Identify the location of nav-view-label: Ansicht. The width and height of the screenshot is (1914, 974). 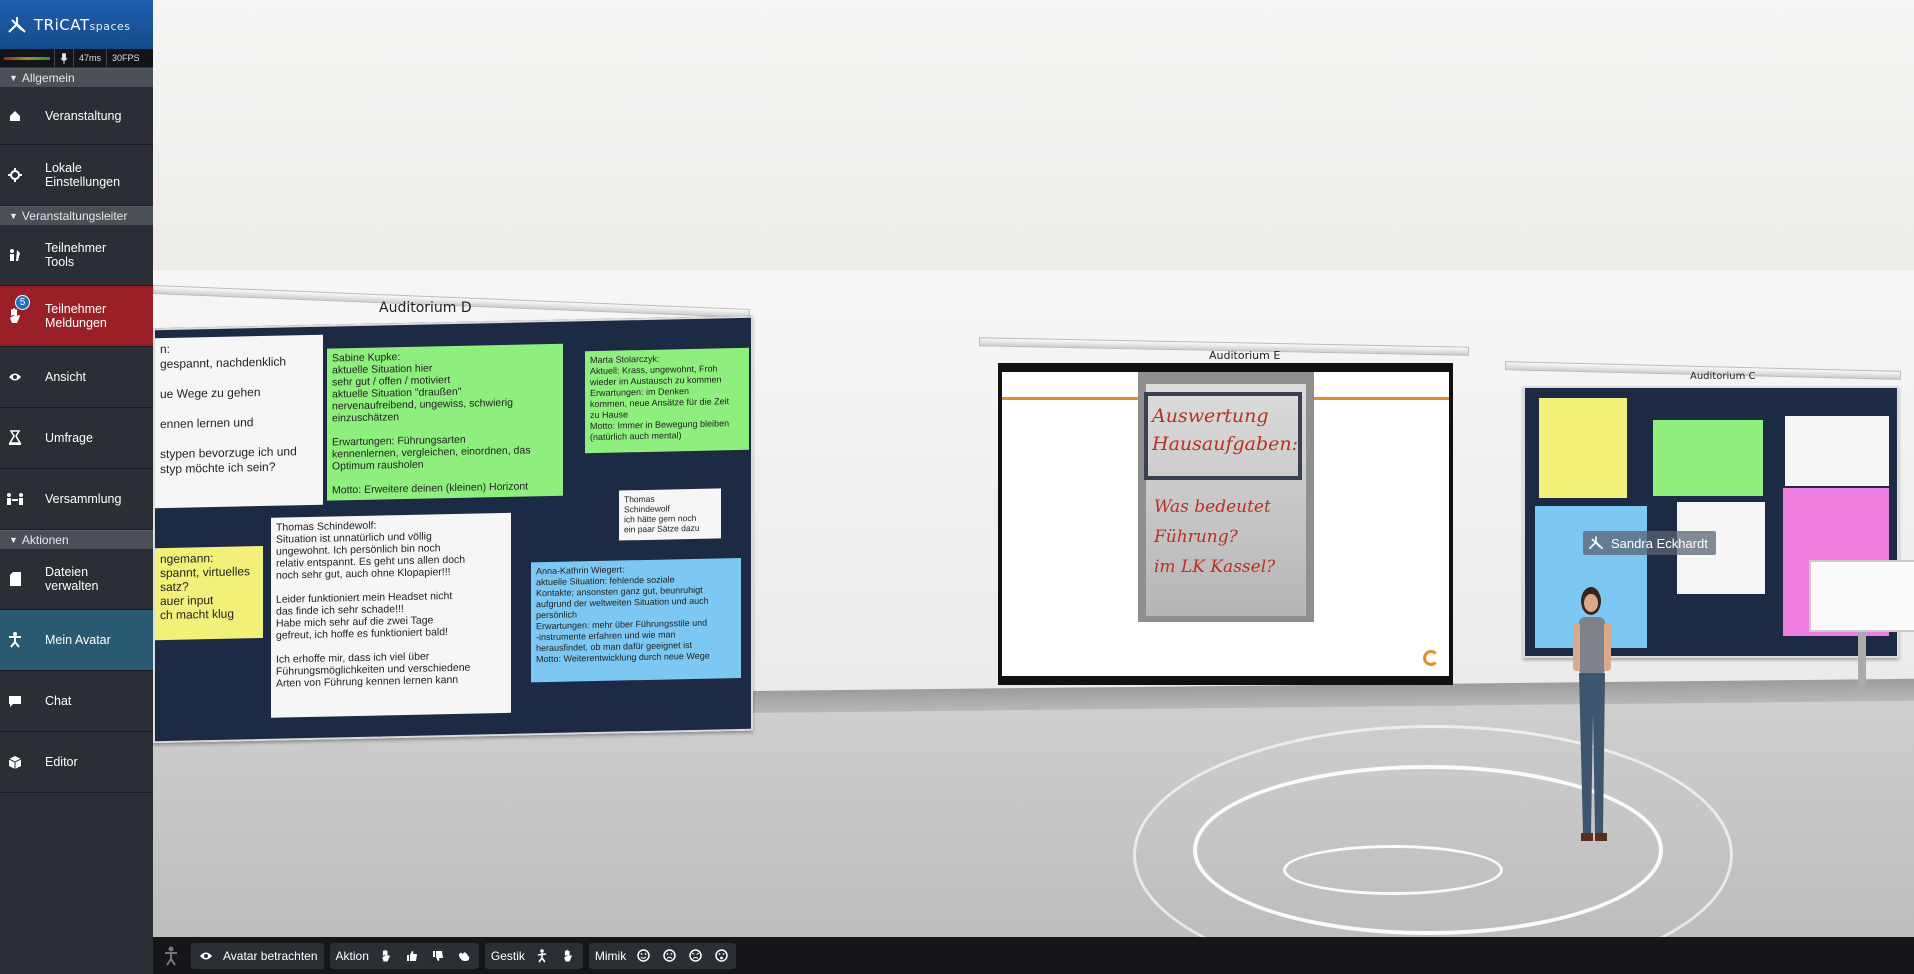
(65, 377).